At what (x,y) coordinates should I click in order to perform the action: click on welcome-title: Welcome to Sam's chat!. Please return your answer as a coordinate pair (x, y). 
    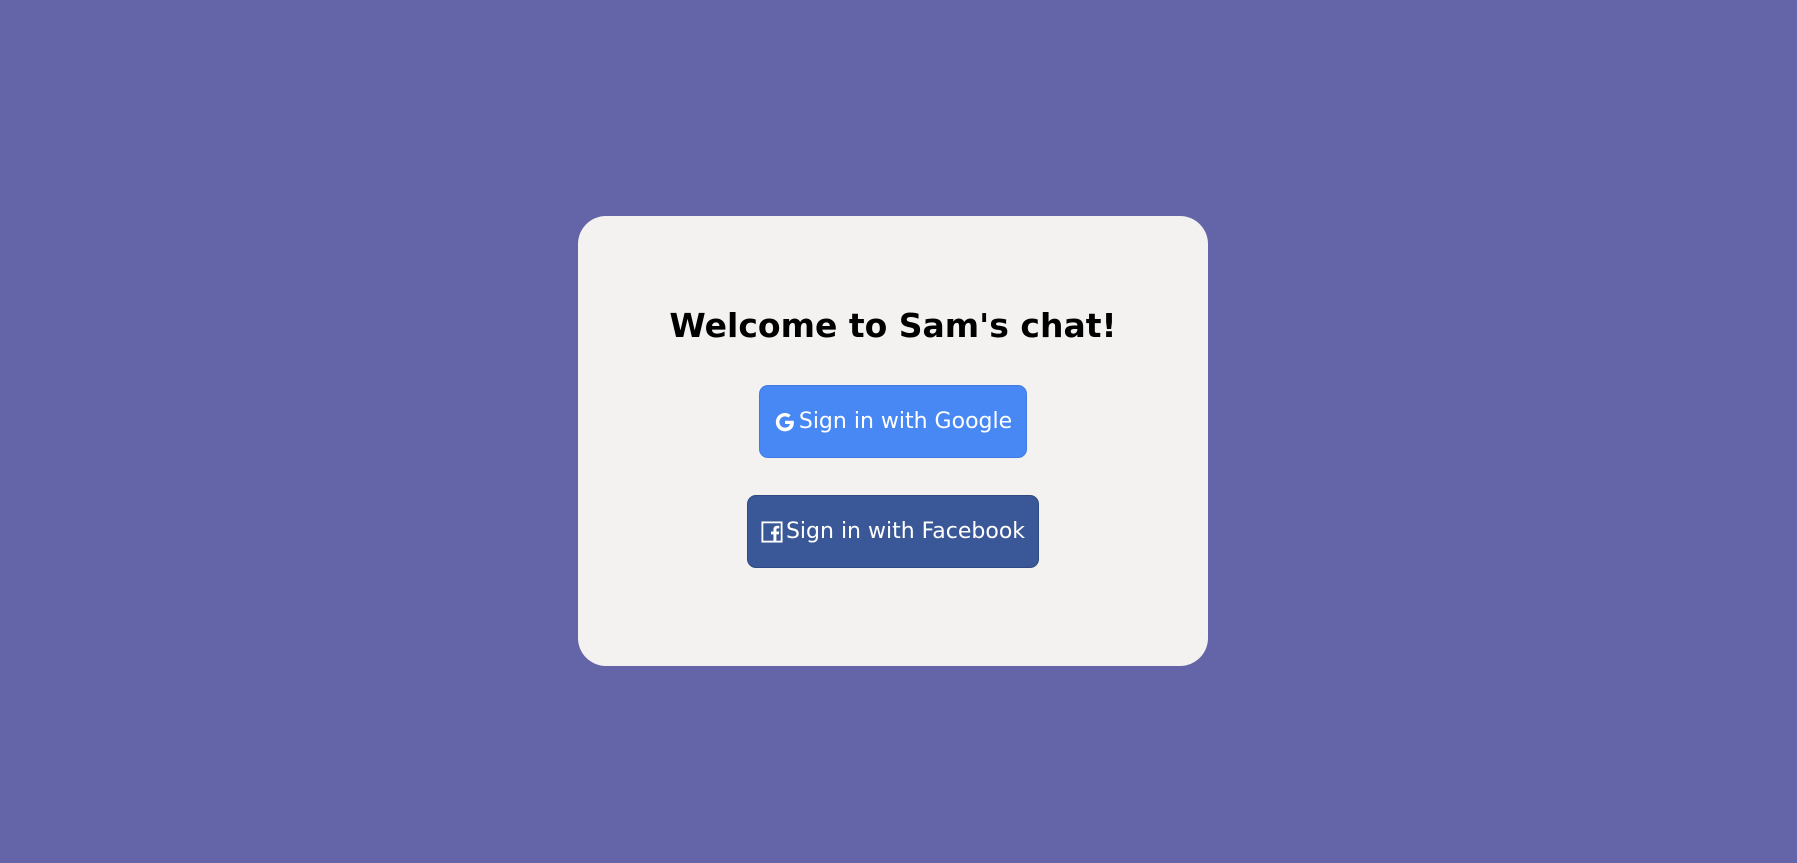
    Looking at the image, I should click on (893, 325).